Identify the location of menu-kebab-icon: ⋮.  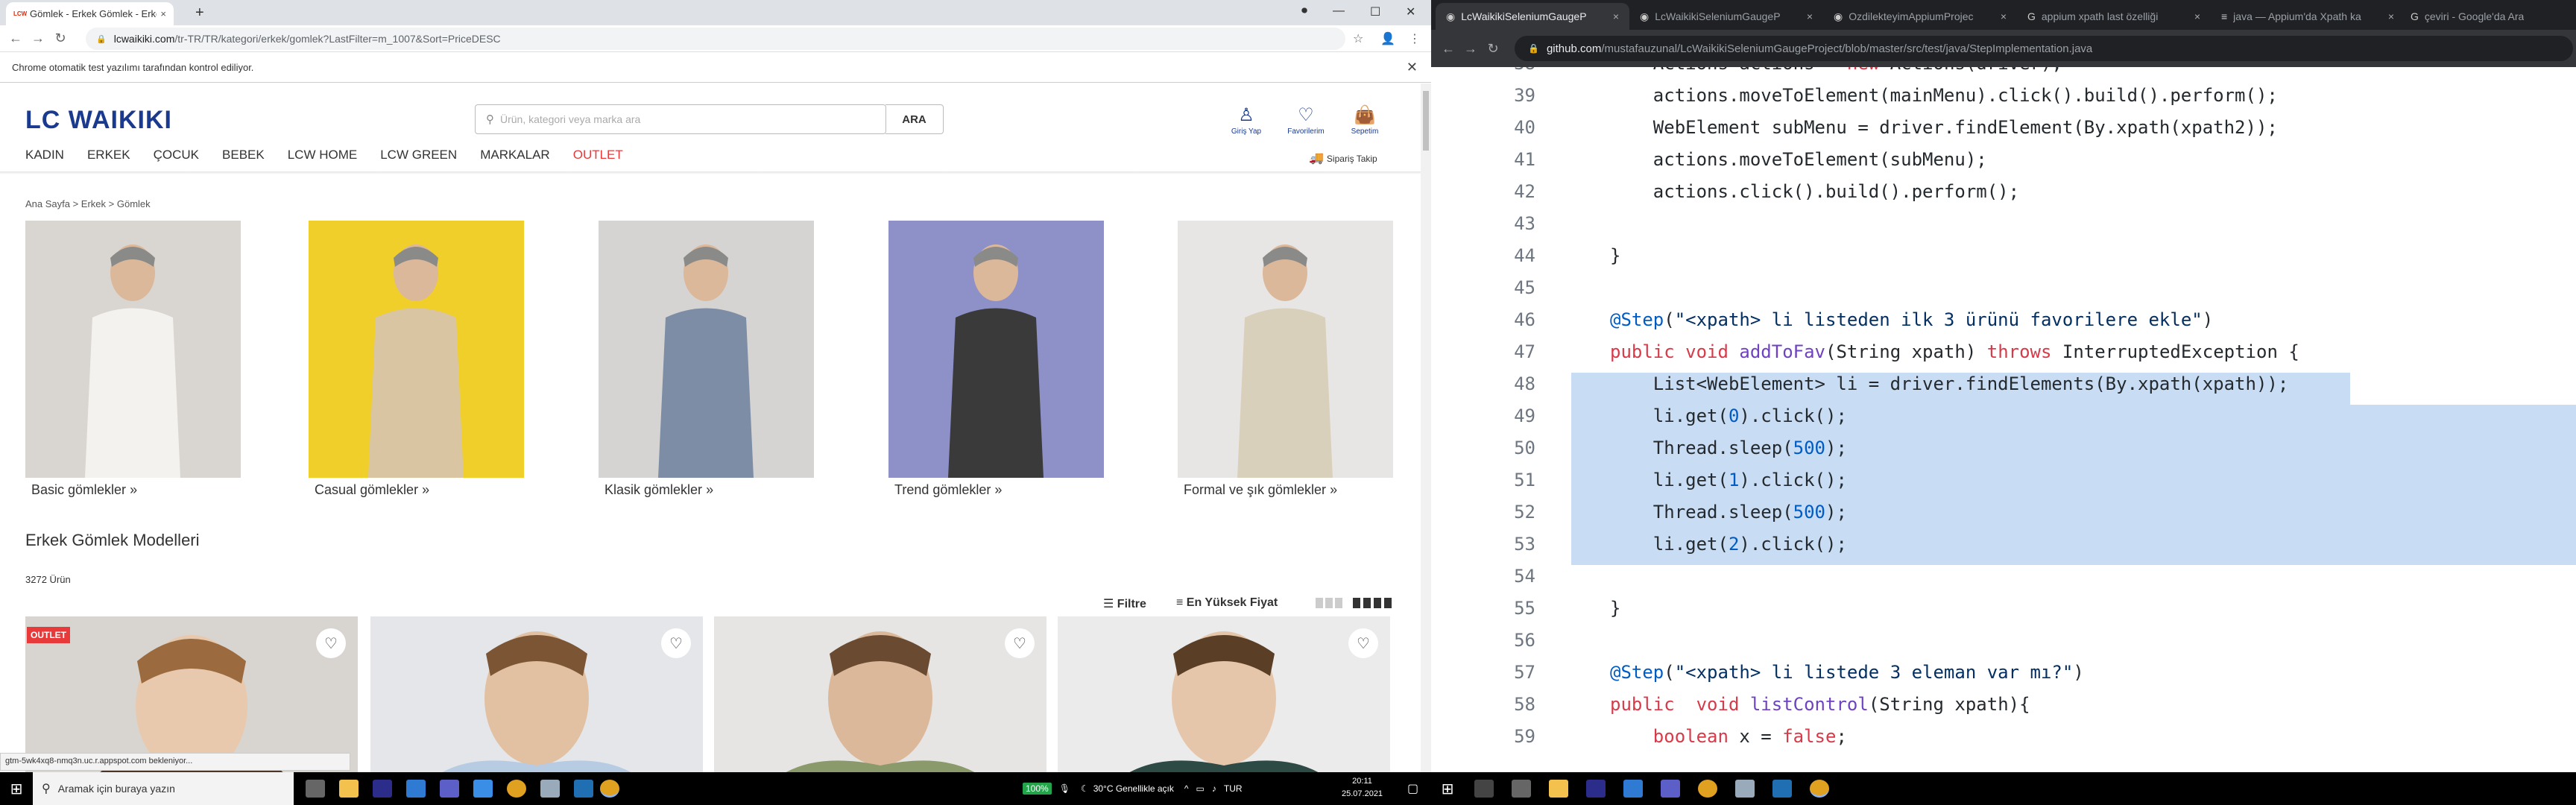
(1415, 38).